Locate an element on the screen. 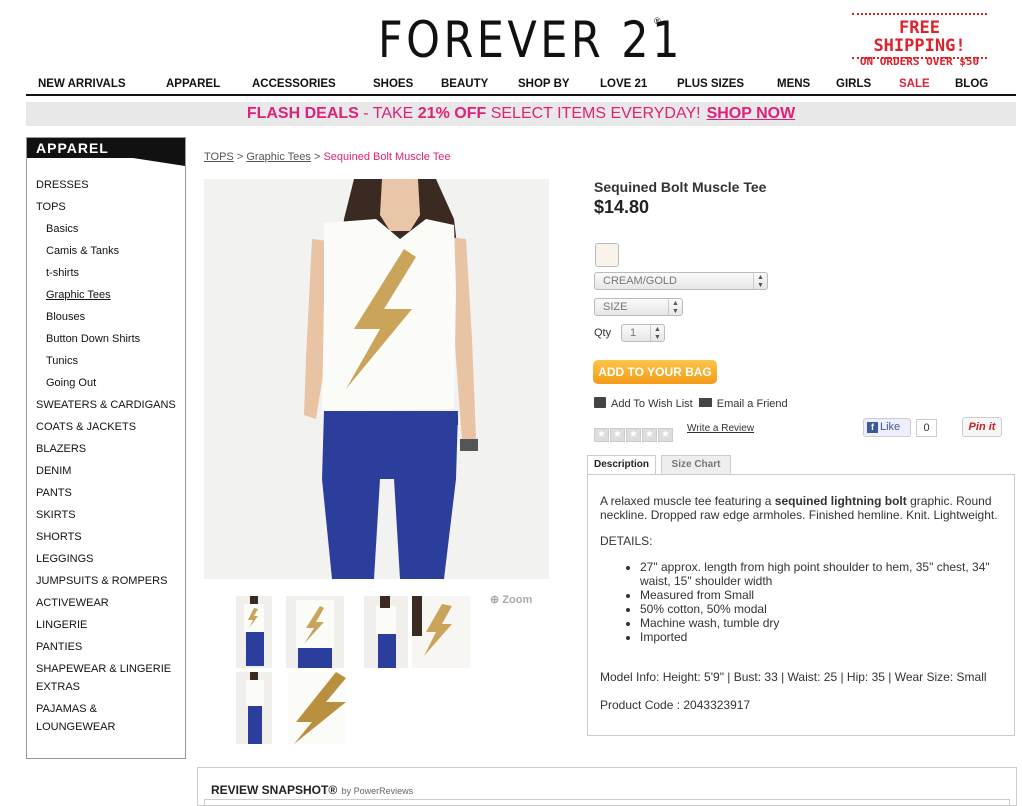 The height and width of the screenshot is (806, 1022). qty-label: Qty is located at coordinates (603, 333).